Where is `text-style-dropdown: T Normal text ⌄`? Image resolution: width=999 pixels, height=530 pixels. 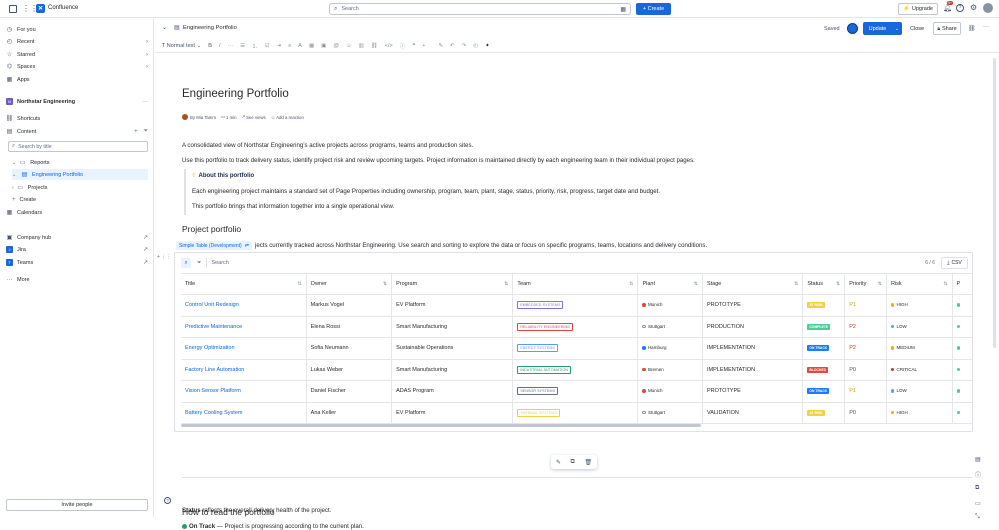
text-style-dropdown: T Normal text ⌄ is located at coordinates (181, 46).